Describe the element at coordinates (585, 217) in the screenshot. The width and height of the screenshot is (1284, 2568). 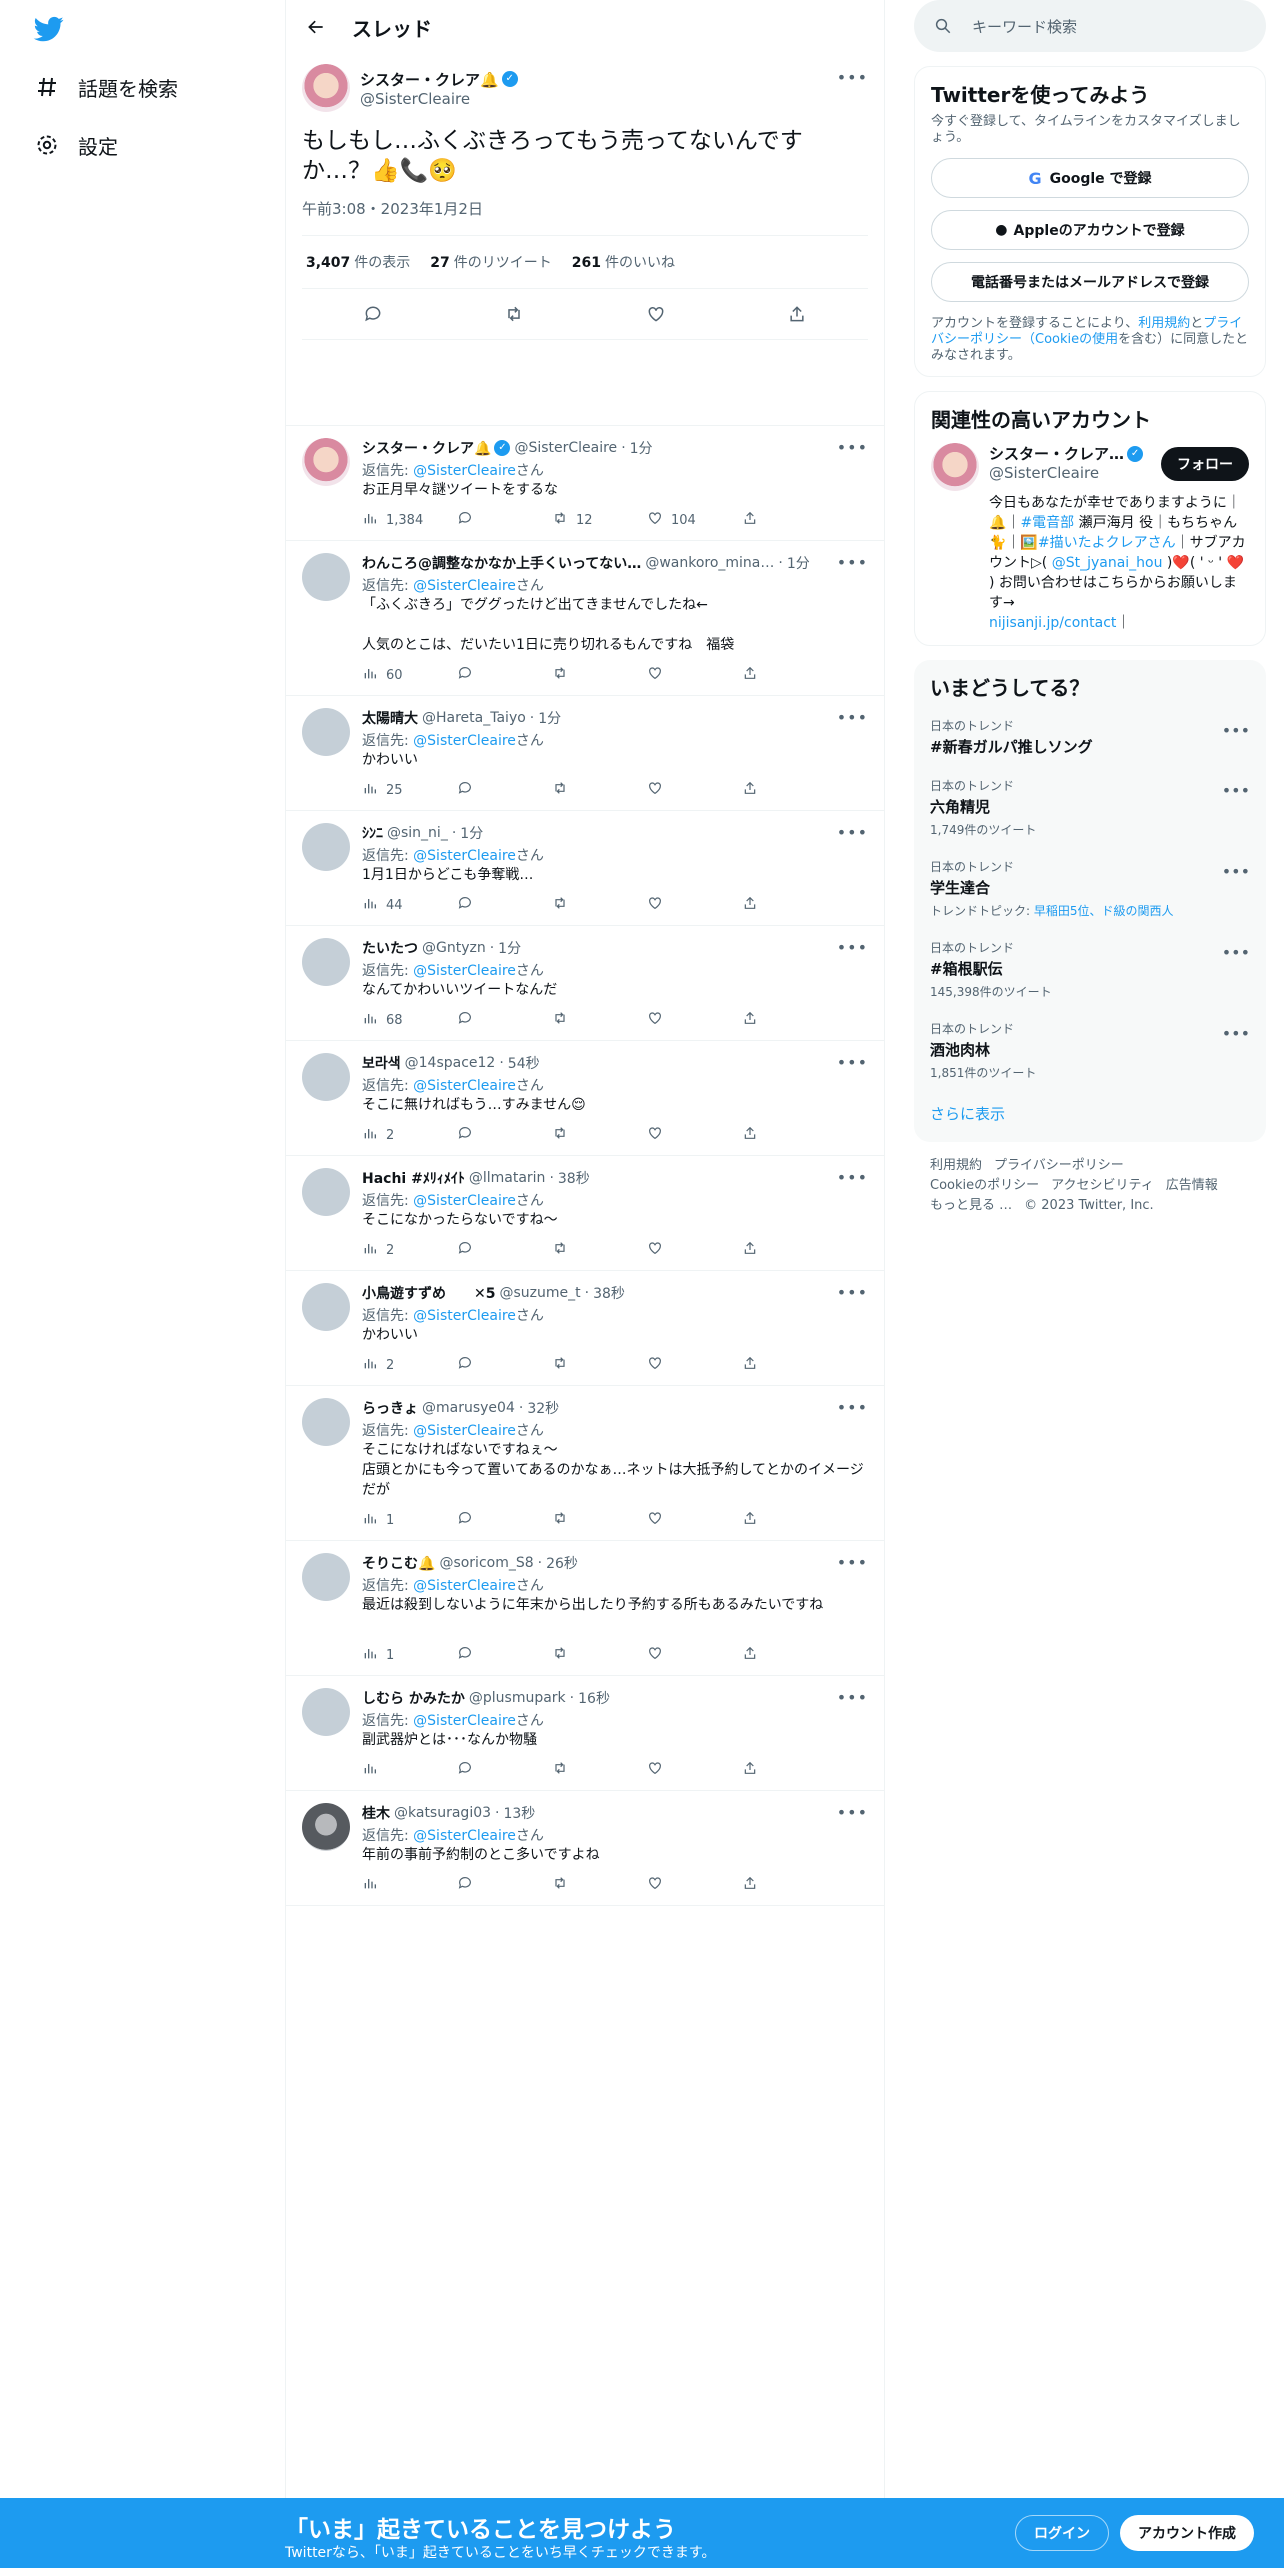
I see `tweet-timestamp: 午前3:08・2023年1月2日` at that location.